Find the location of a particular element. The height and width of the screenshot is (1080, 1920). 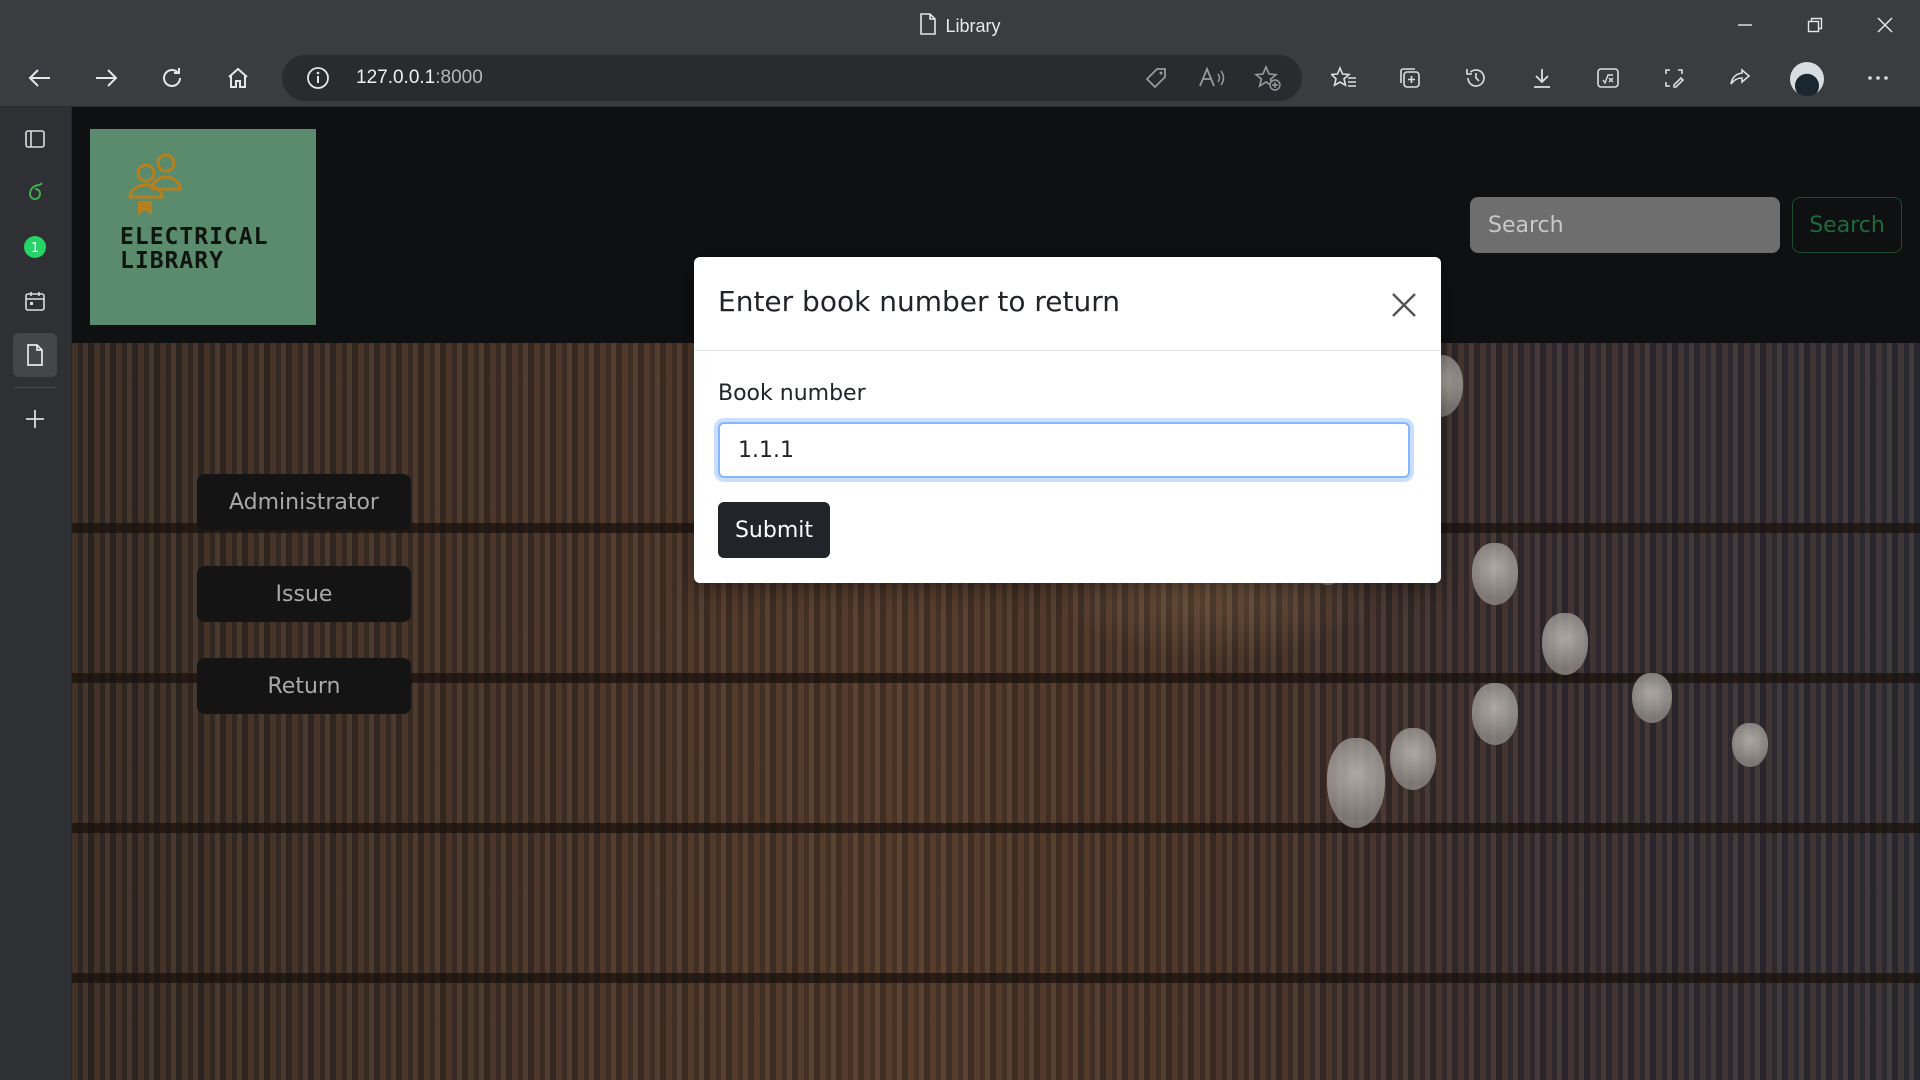

share-icon is located at coordinates (1740, 78).